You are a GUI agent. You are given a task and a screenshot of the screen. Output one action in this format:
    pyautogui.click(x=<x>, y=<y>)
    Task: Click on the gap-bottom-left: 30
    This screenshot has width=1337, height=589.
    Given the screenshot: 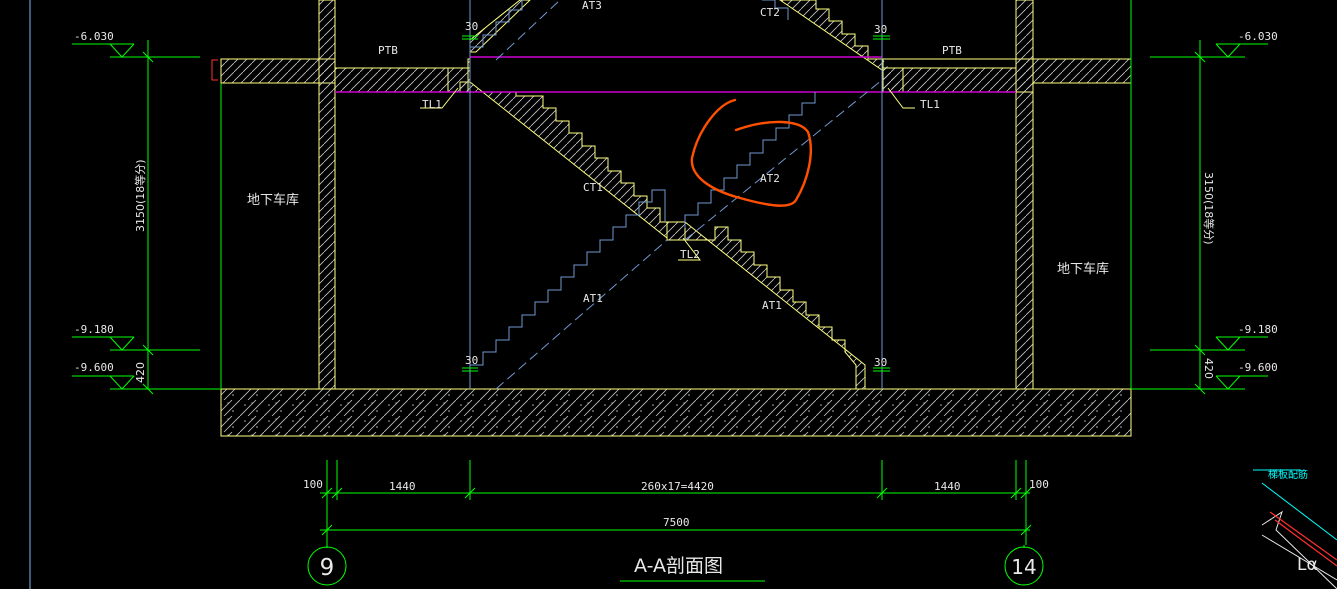 What is the action you would take?
    pyautogui.click(x=471, y=360)
    